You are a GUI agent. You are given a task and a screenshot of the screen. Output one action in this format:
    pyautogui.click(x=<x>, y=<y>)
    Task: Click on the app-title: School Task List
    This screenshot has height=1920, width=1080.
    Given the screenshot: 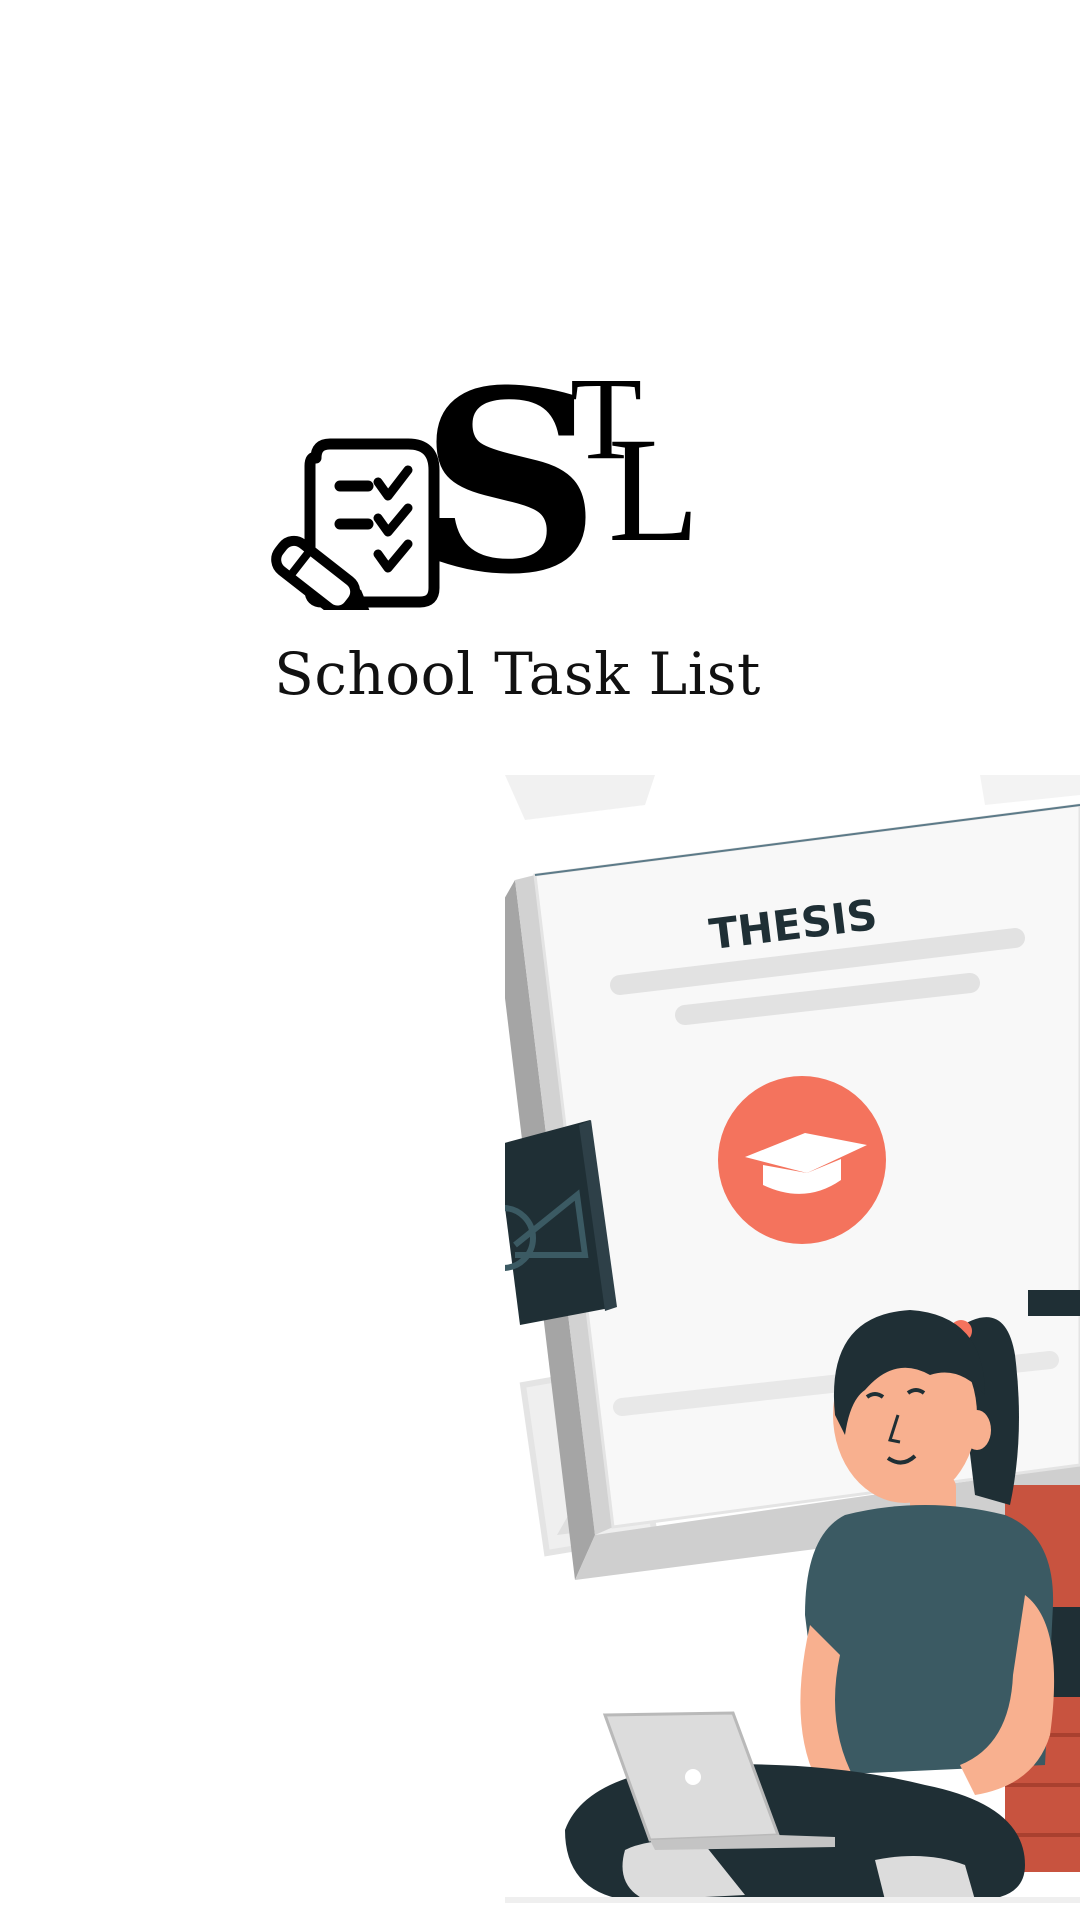 What is the action you would take?
    pyautogui.click(x=517, y=674)
    